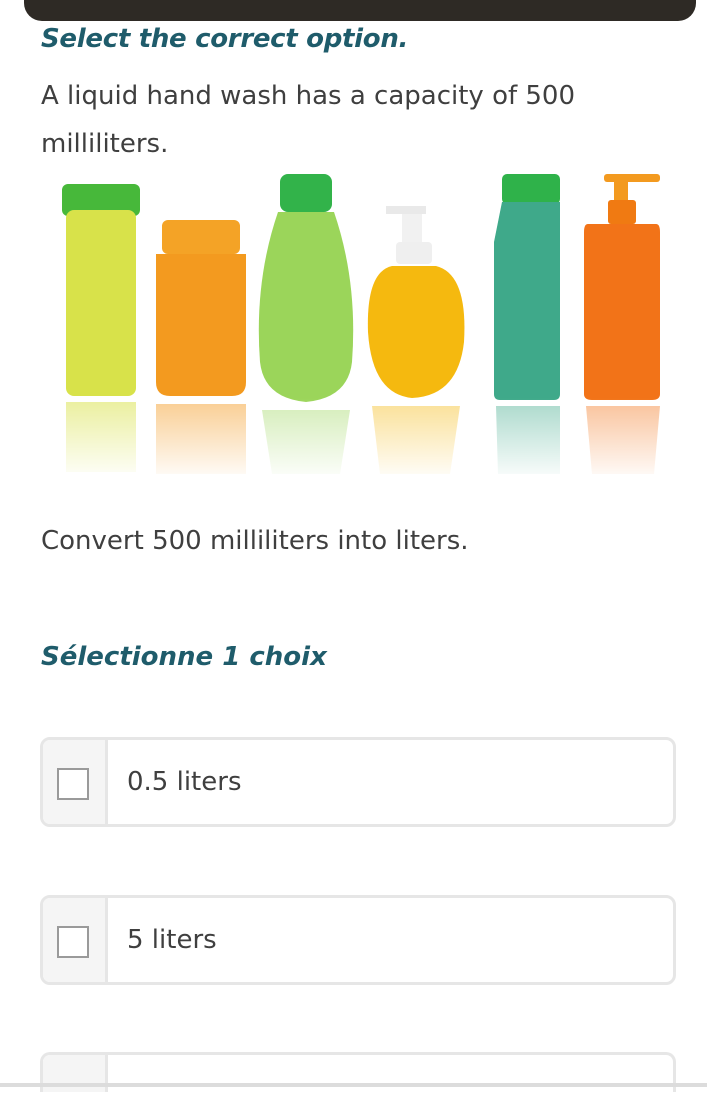 The height and width of the screenshot is (1112, 707). Describe the element at coordinates (225, 39) in the screenshot. I see `instruction-heading: Select the correct option.` at that location.